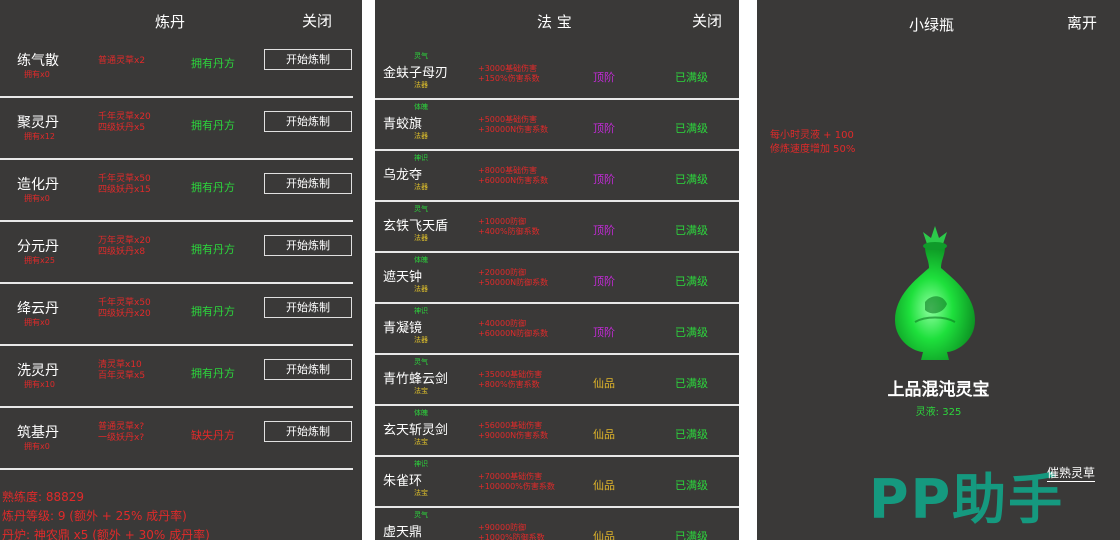 This screenshot has width=1120, height=540. What do you see at coordinates (707, 20) in the screenshot?
I see `treasure-close-button: 关闭` at bounding box center [707, 20].